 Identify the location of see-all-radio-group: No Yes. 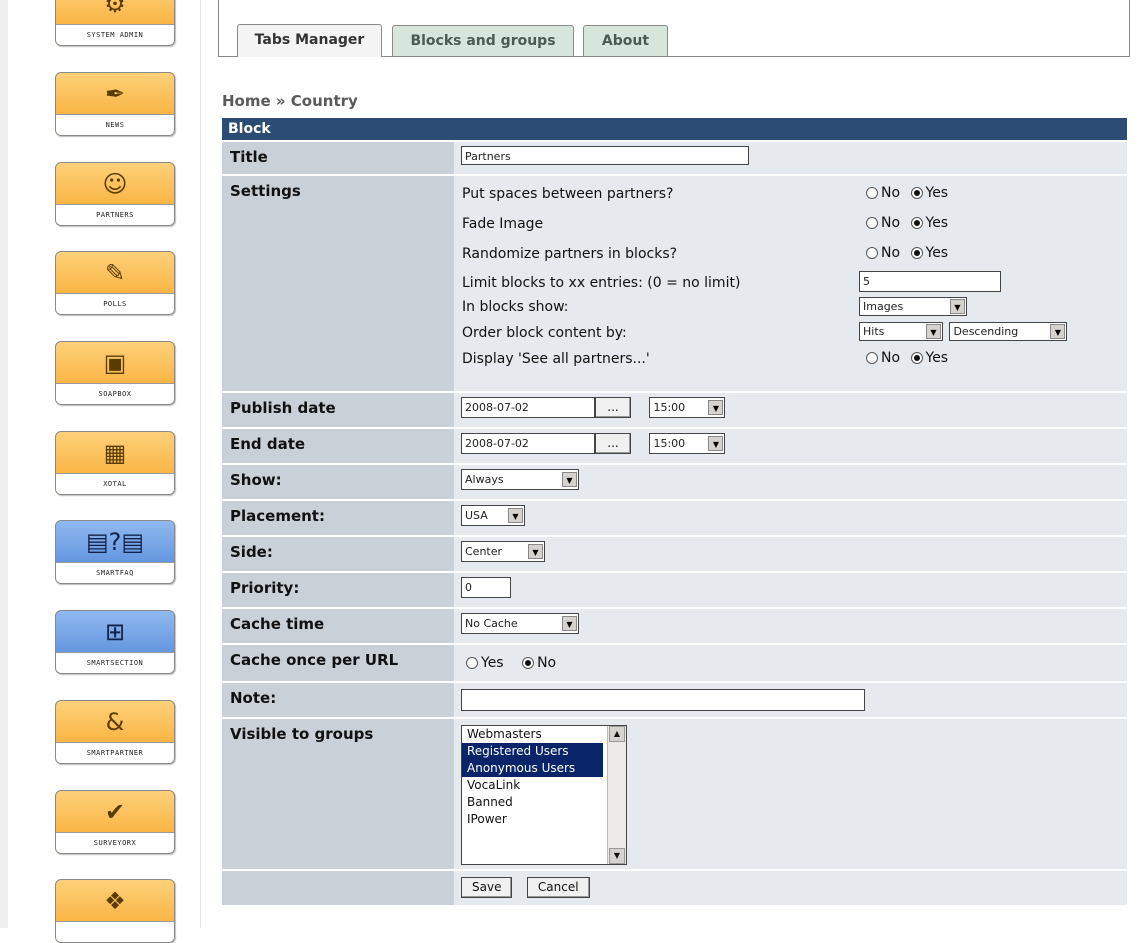
(910, 358).